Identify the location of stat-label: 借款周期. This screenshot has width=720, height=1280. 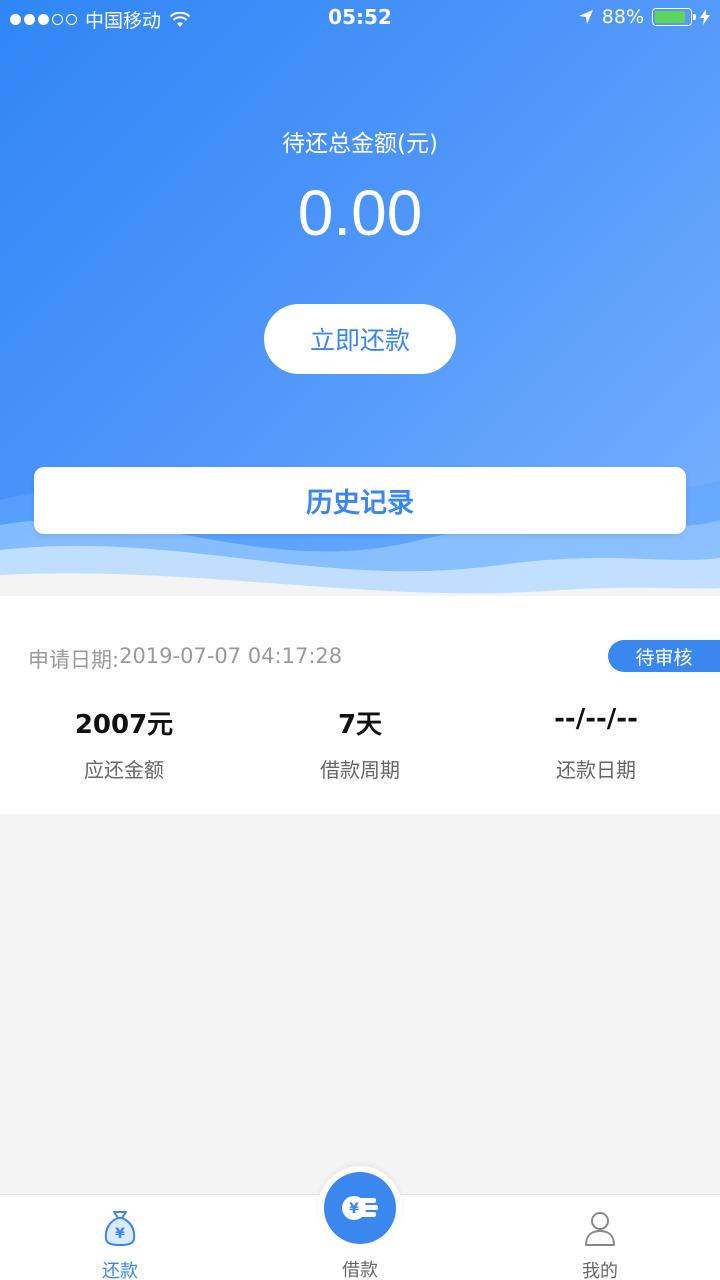
(360, 770).